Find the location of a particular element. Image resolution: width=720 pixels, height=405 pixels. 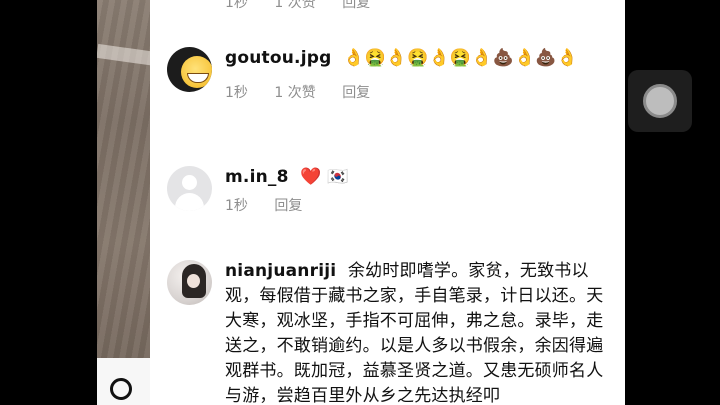

record-button is located at coordinates (660, 101).